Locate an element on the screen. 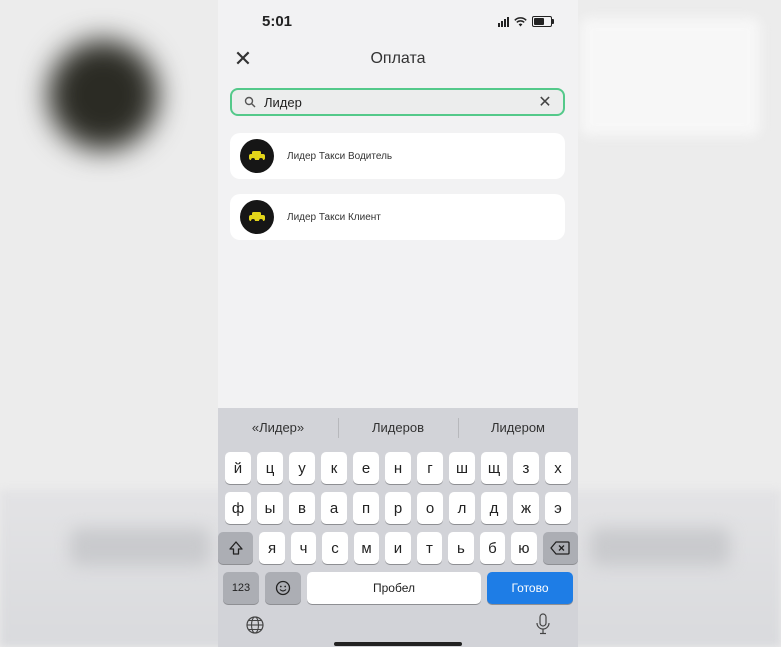 Image resolution: width=781 pixels, height=647 pixels. suggestion: Лидером is located at coordinates (518, 428).